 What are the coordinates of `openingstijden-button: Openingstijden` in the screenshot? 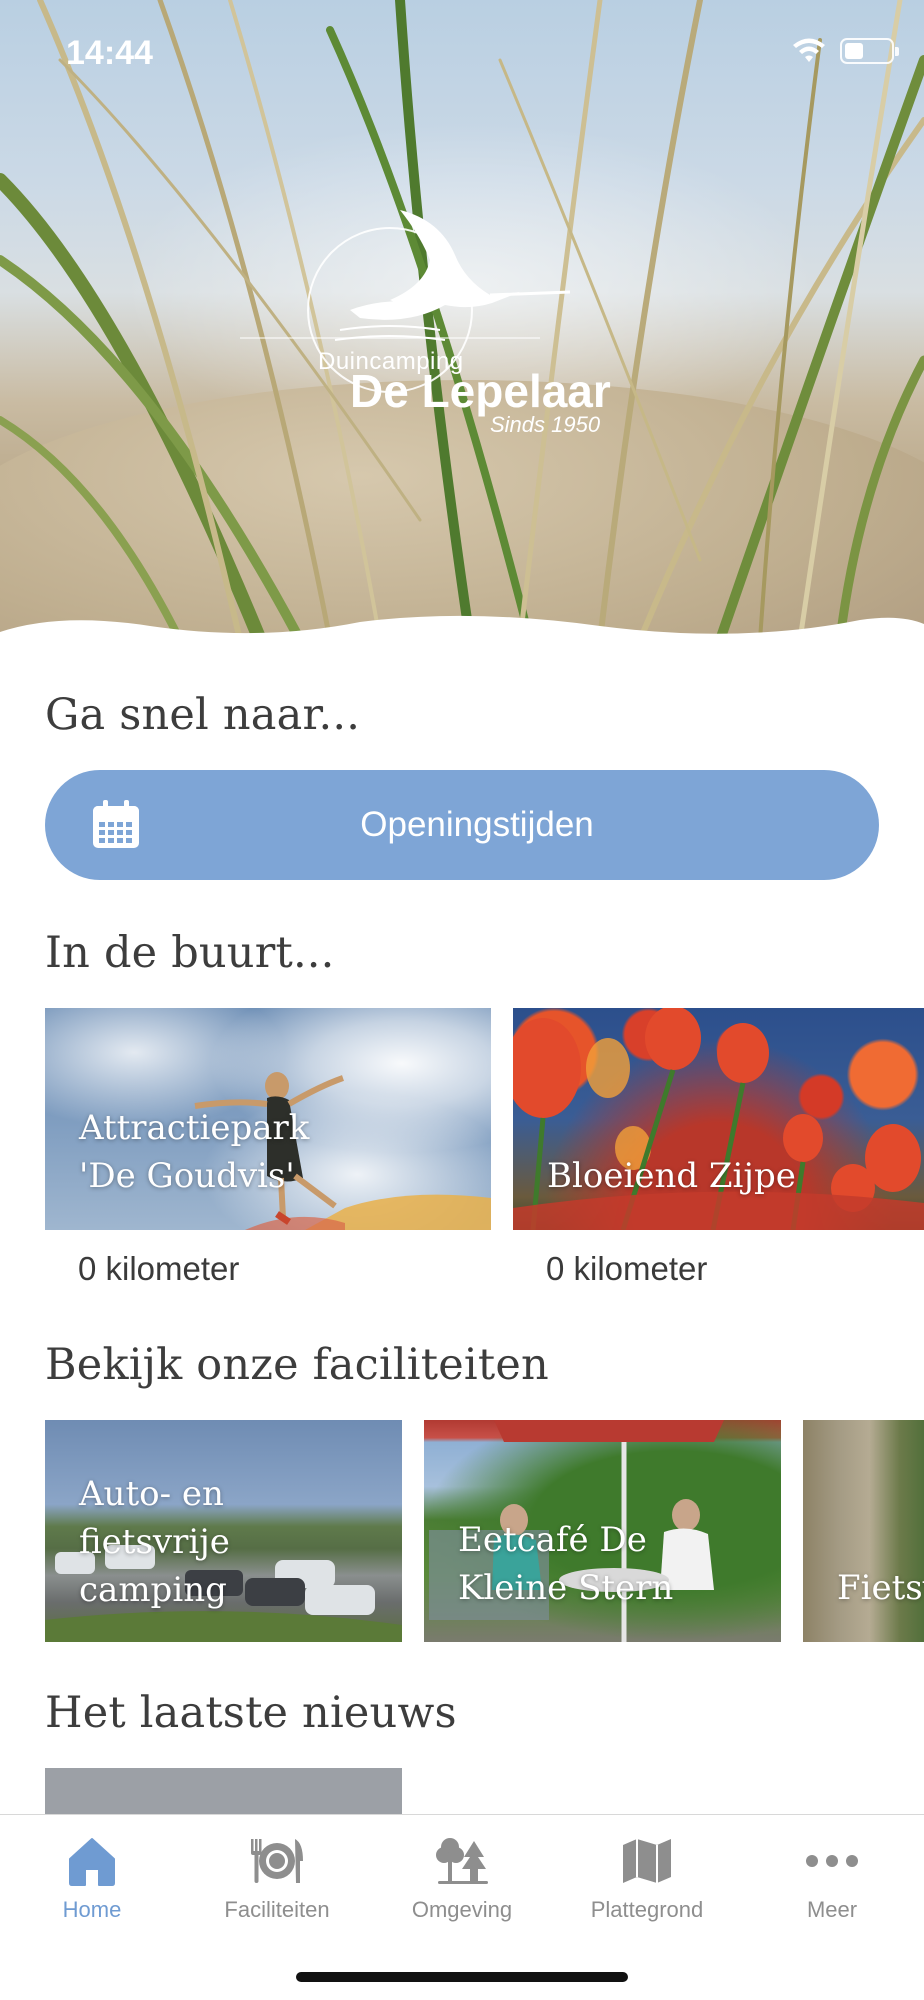 It's located at (462, 825).